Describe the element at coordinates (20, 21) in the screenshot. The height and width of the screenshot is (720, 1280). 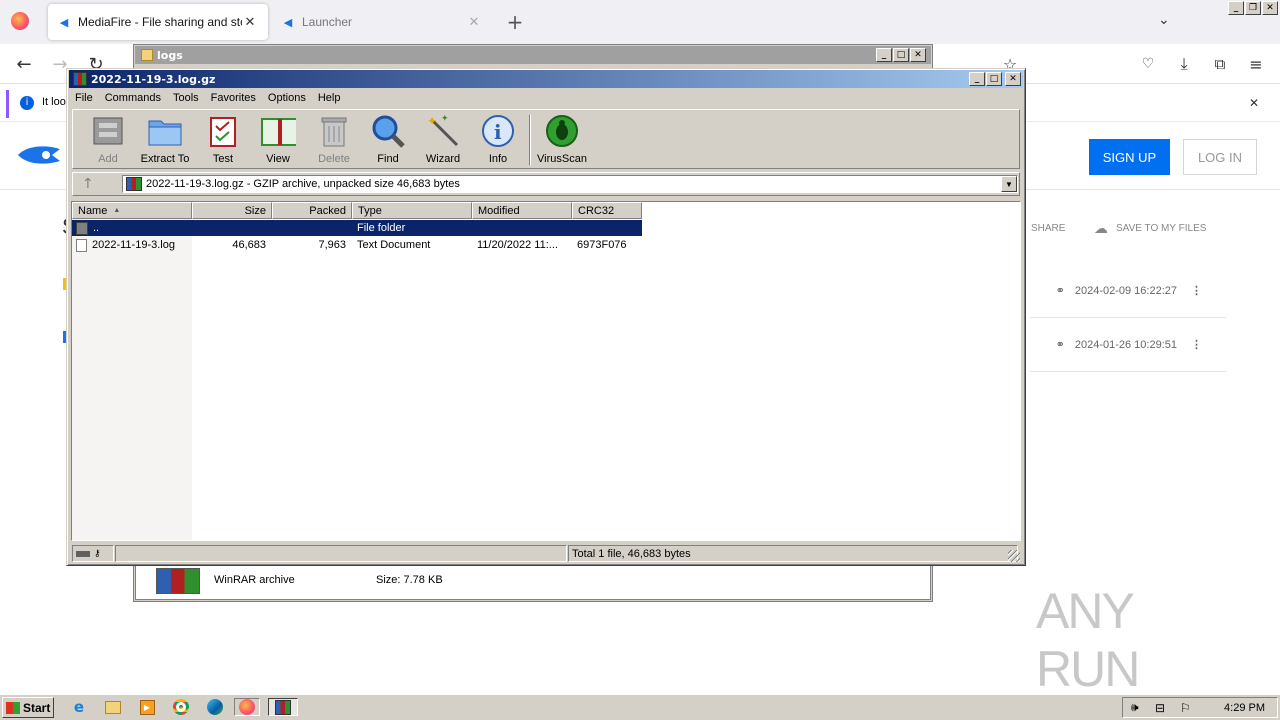
I see `firefox-icon` at that location.